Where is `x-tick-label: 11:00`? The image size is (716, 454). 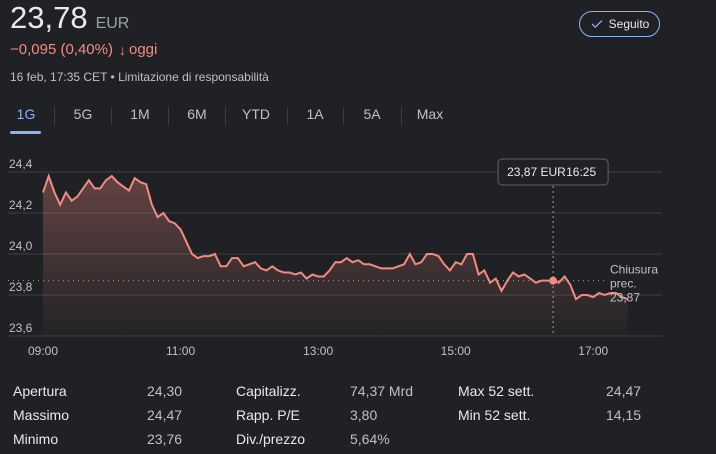
x-tick-label: 11:00 is located at coordinates (180, 351).